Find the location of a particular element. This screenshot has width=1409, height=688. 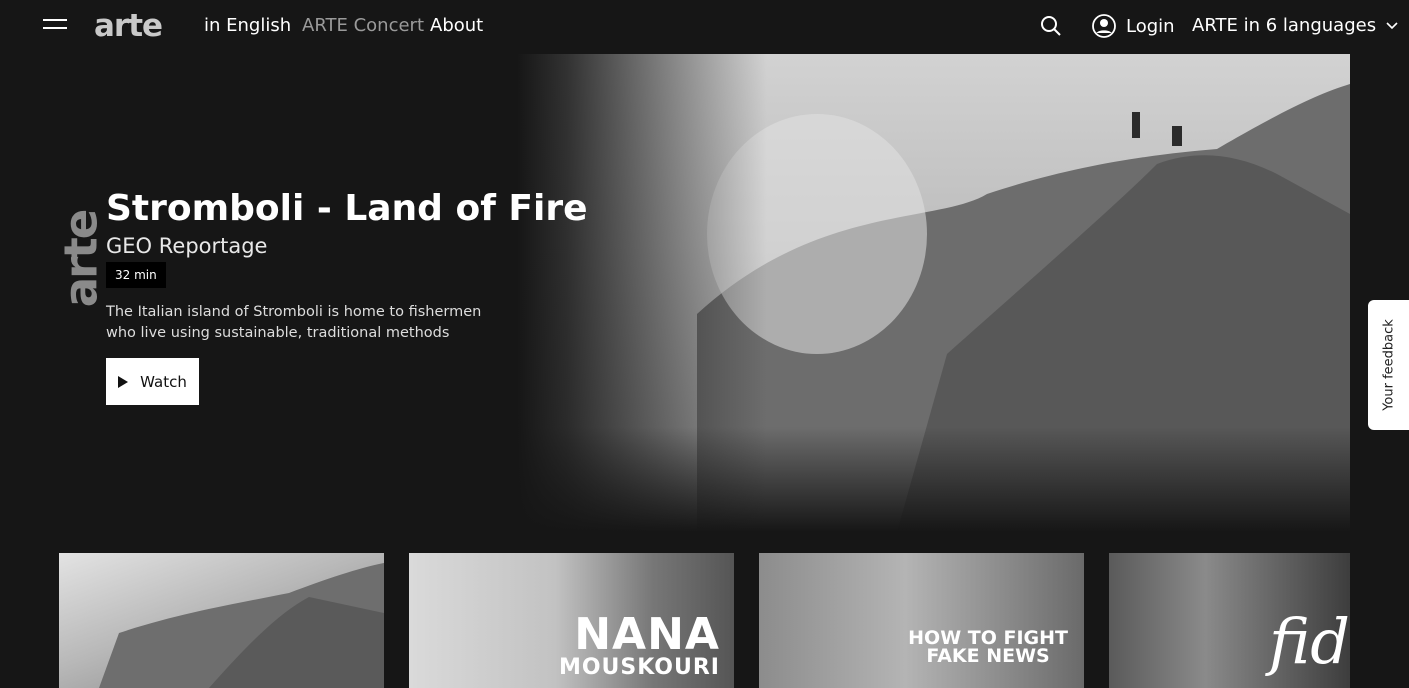

nav-arte-concert: ARTE Concert is located at coordinates (363, 26).